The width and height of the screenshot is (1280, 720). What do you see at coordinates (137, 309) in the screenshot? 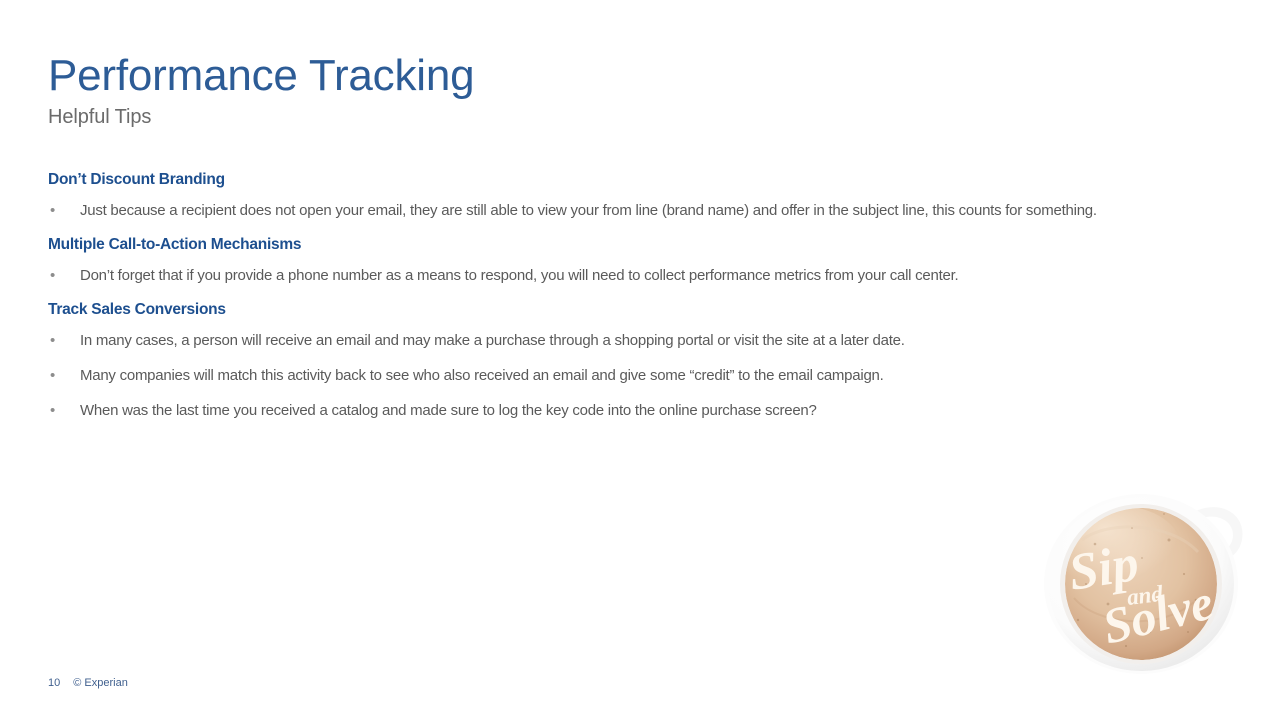
I see `section-heading: Track Sales Conversions` at bounding box center [137, 309].